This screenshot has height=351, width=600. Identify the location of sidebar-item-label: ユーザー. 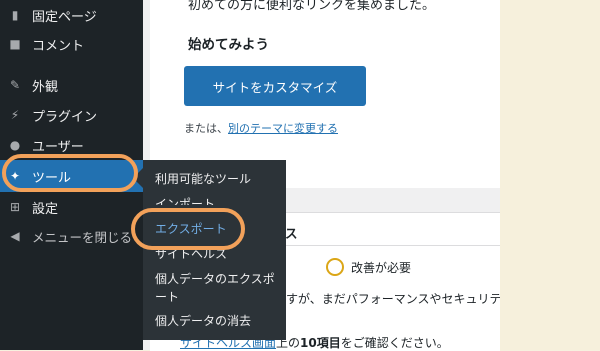
(58, 147).